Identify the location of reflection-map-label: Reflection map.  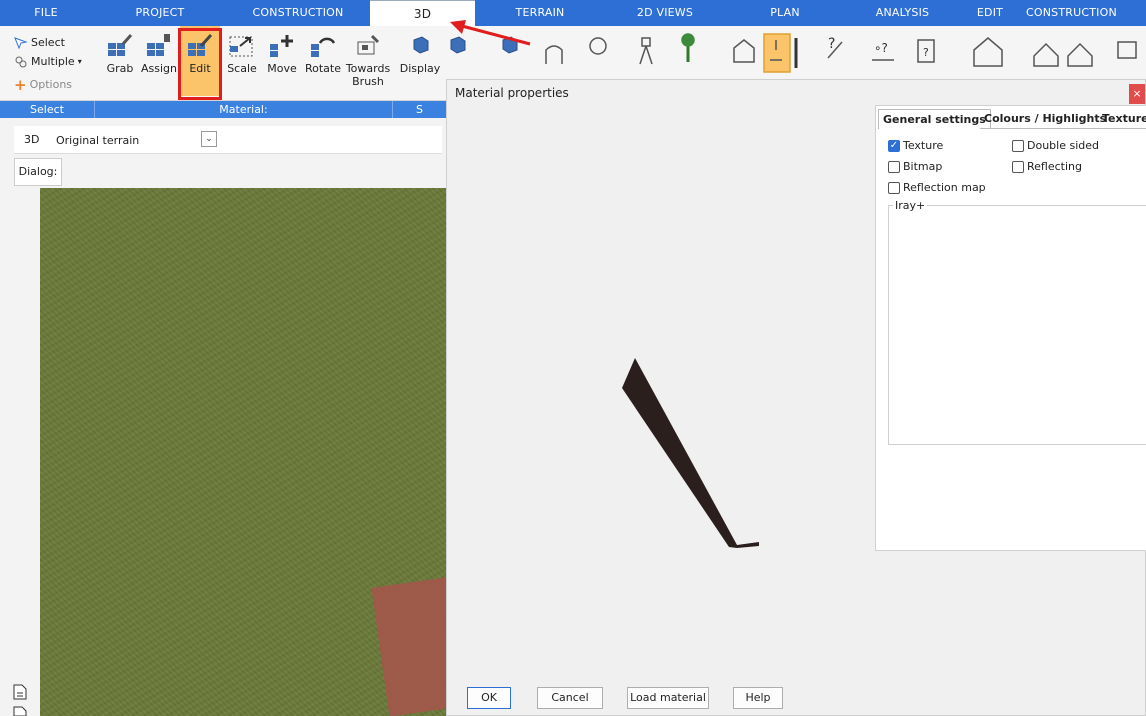
(944, 187).